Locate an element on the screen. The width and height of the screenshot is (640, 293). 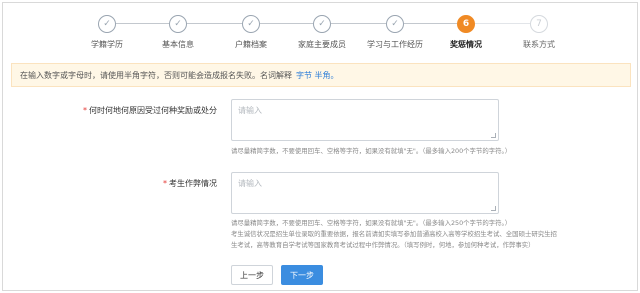
integrity-textarea: 请输入 is located at coordinates (365, 193).